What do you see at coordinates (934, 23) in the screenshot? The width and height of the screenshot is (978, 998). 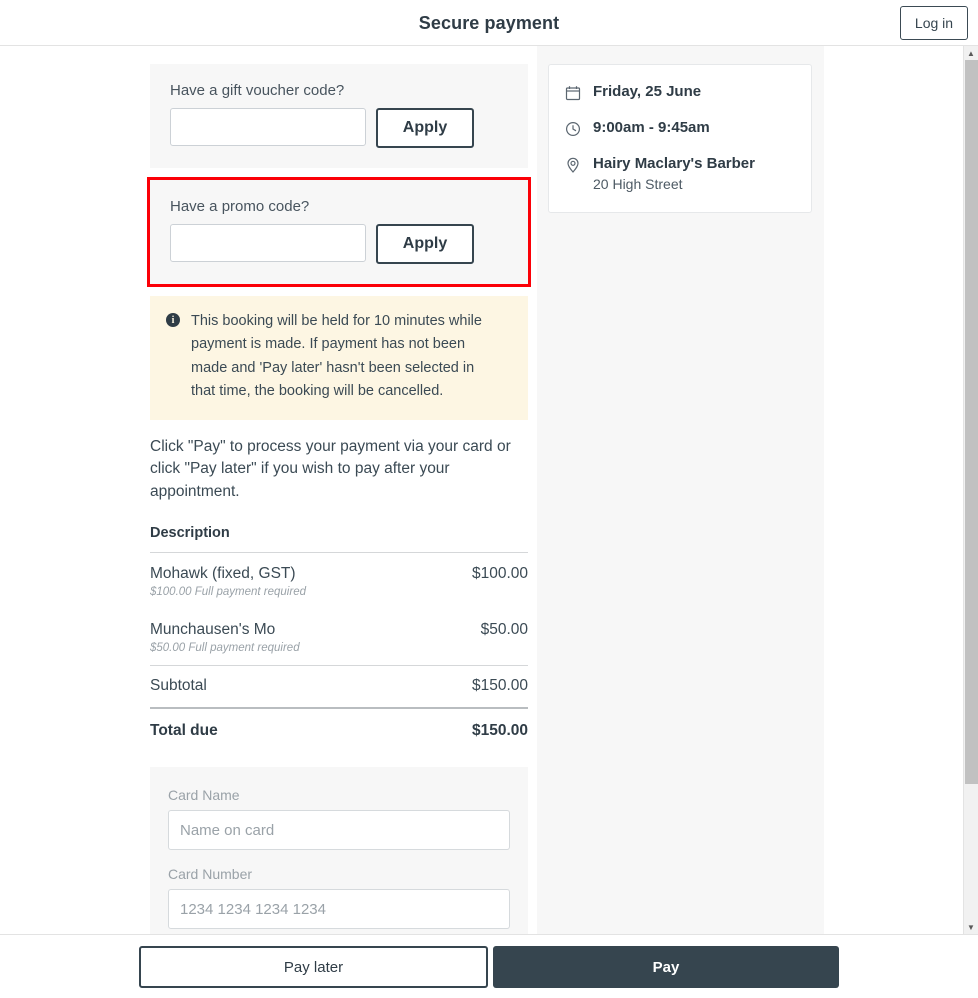 I see `login-button: Log in` at bounding box center [934, 23].